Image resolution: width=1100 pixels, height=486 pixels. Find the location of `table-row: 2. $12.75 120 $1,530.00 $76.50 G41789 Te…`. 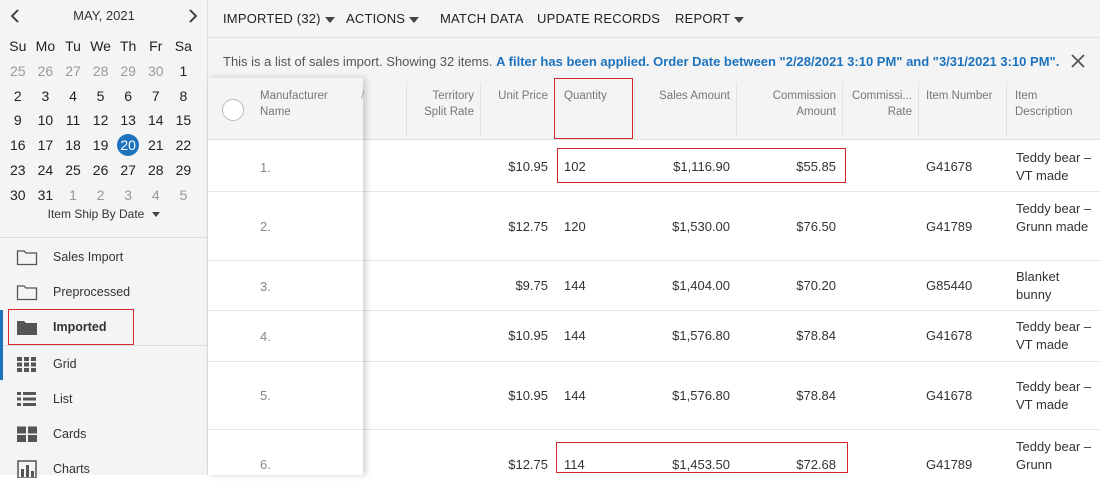

table-row: 2. $12.75 120 $1,530.00 $76.50 G41789 Te… is located at coordinates (654, 226).